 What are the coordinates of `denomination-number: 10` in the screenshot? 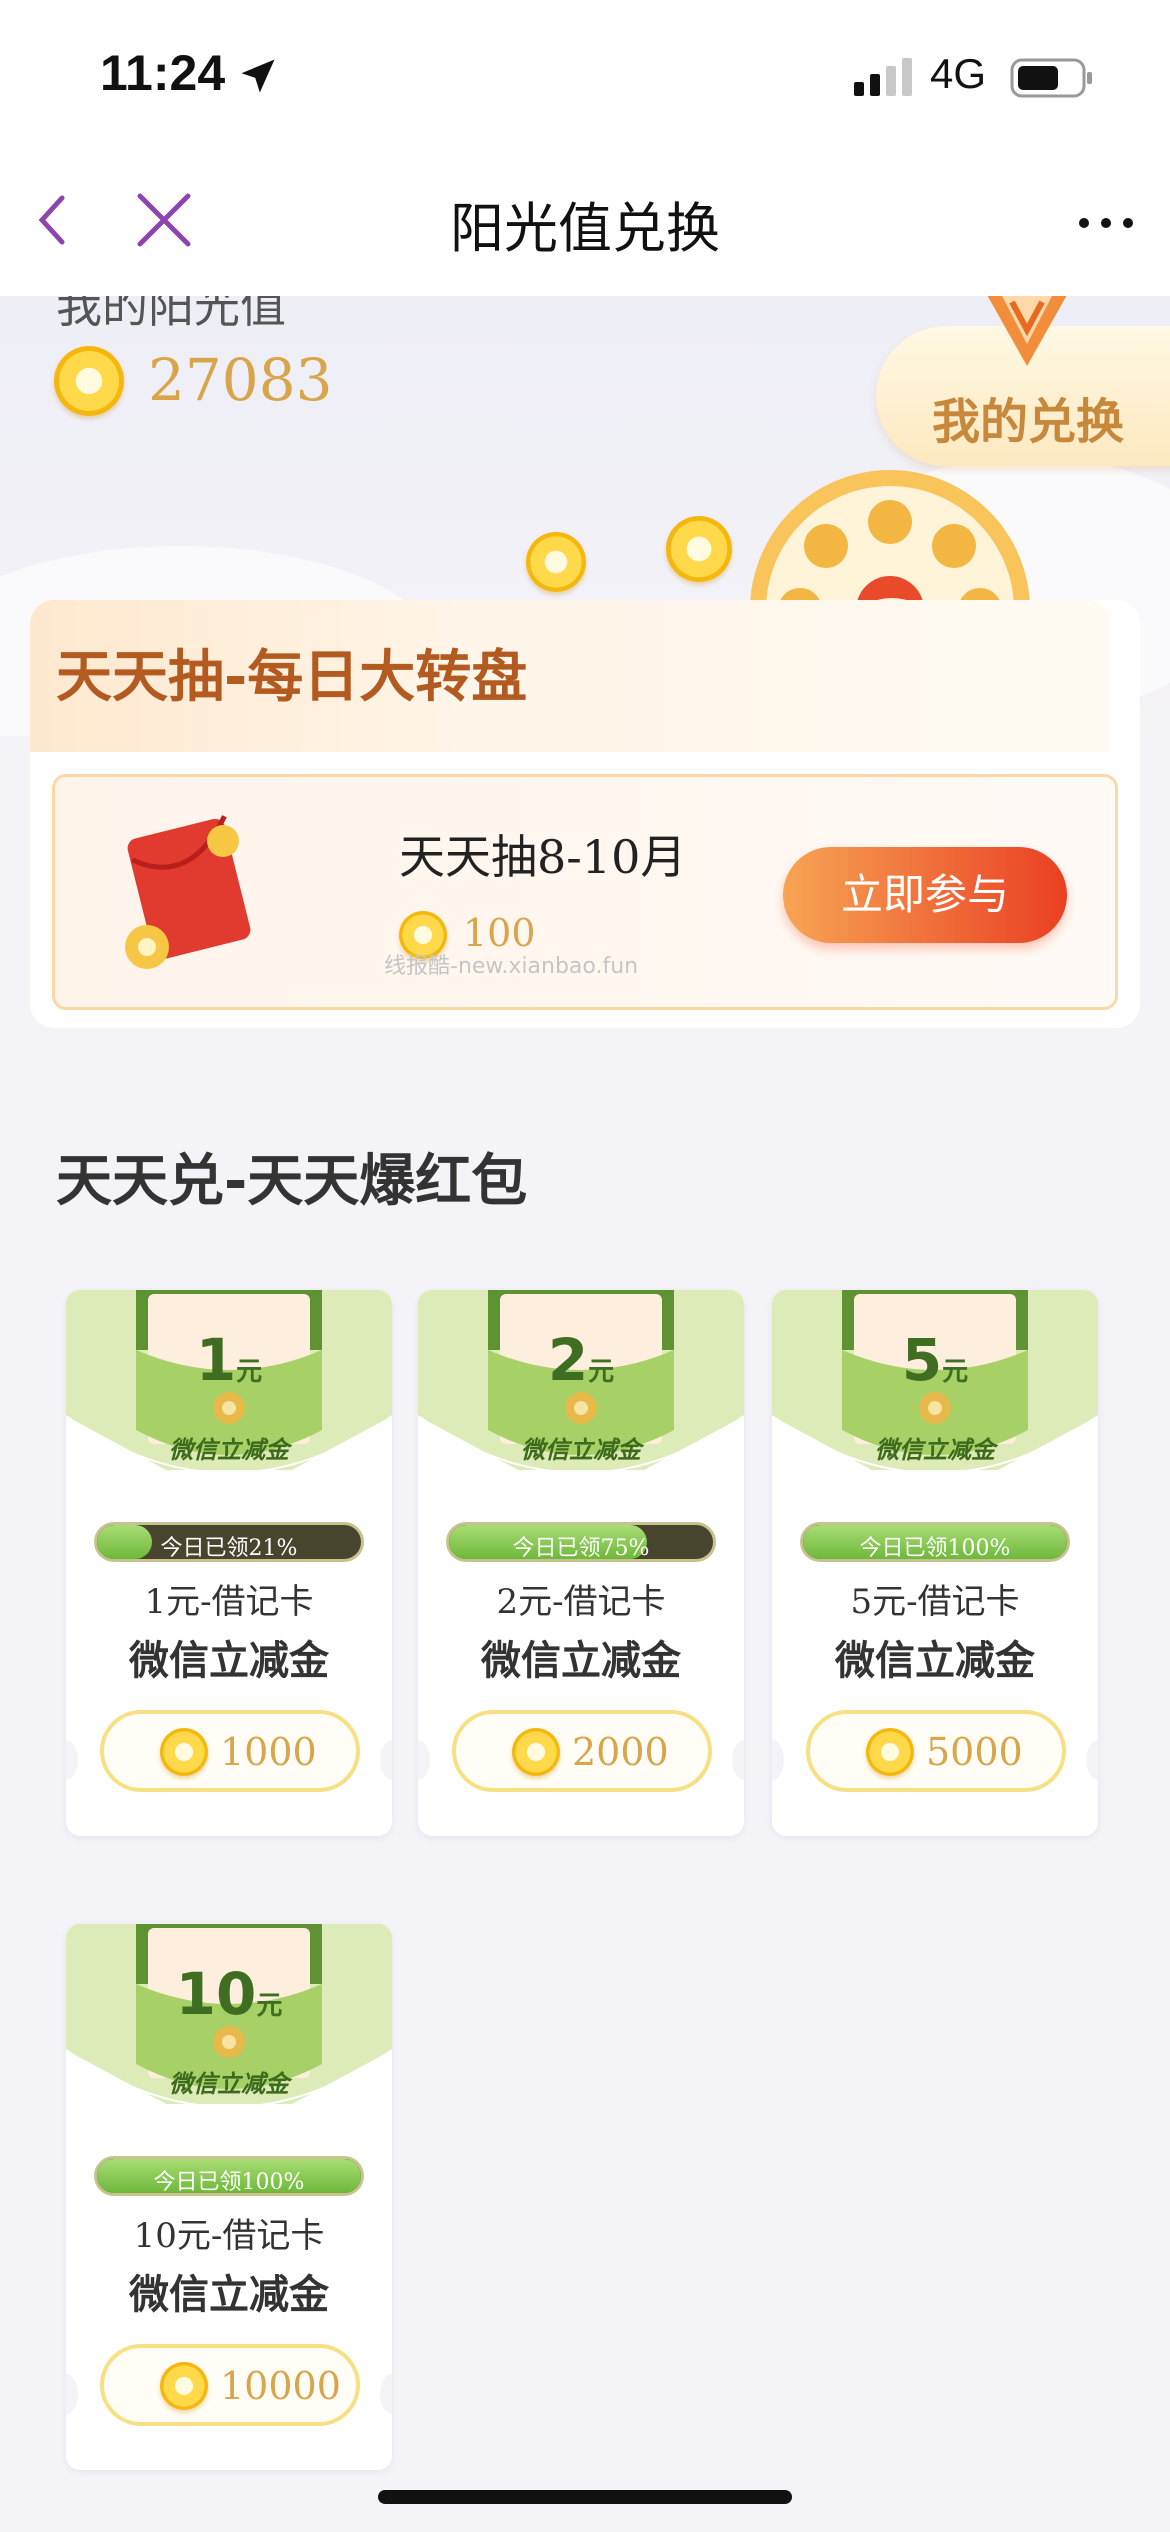 It's located at (216, 1994).